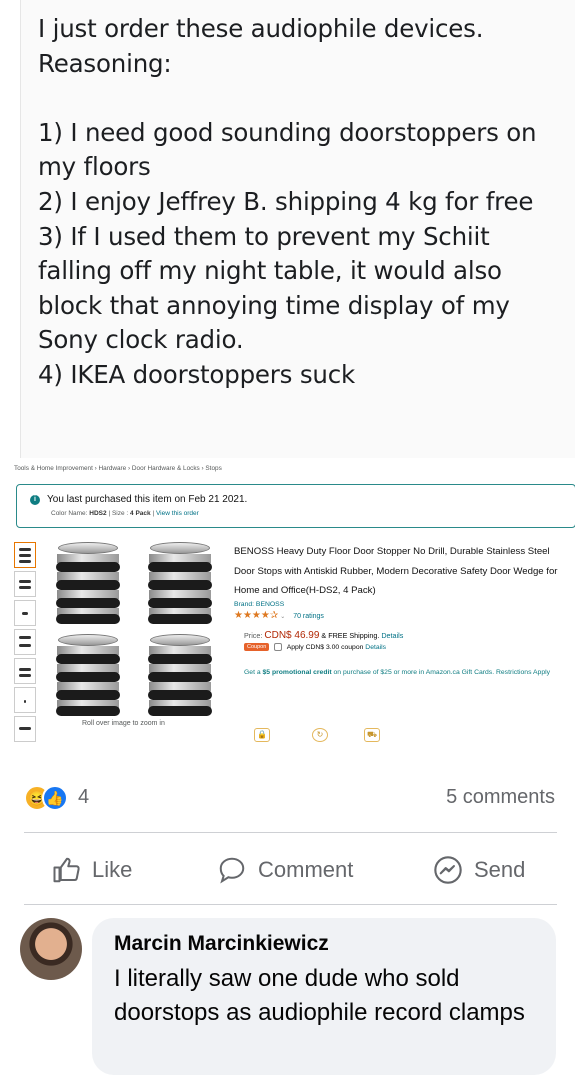 This screenshot has width=575, height=1080. I want to click on post-action-bar: Like Comment Send, so click(287, 870).